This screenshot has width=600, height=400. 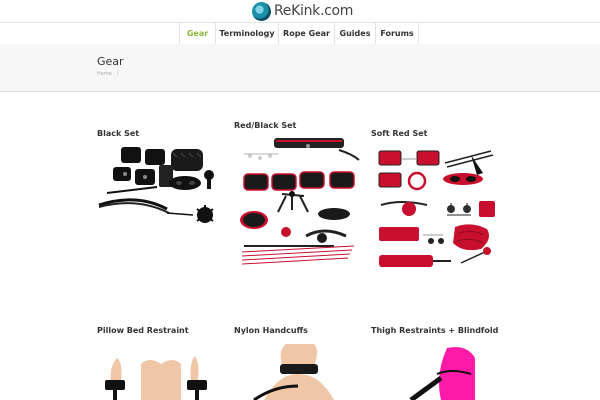 What do you see at coordinates (434, 330) in the screenshot?
I see `product-title-thigh-restraints-blindfold: Thigh Restraints + Blindfold` at bounding box center [434, 330].